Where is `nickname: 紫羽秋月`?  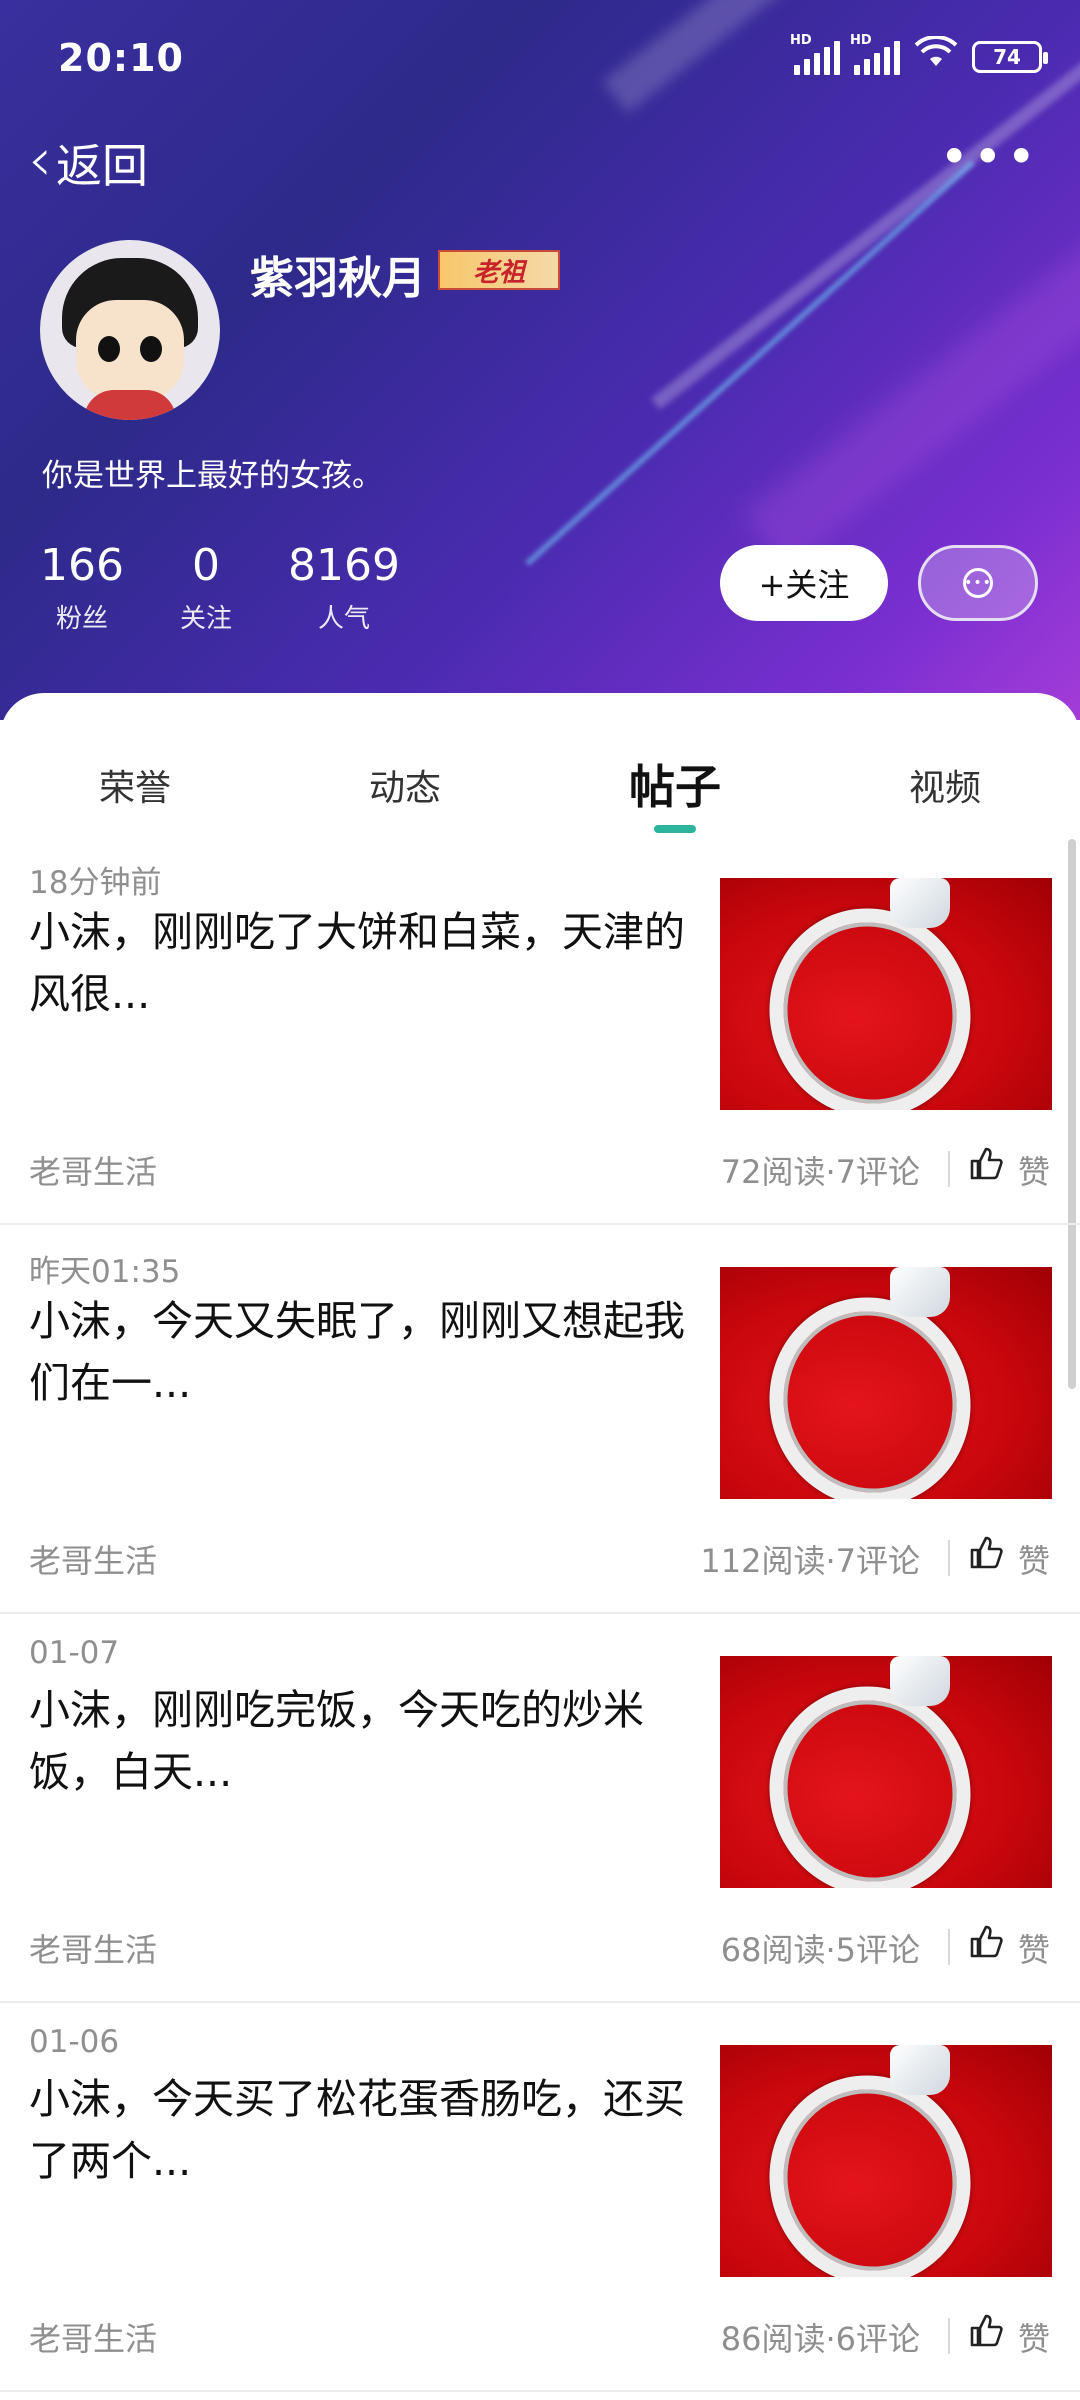
nickname: 紫羽秋月 is located at coordinates (338, 278).